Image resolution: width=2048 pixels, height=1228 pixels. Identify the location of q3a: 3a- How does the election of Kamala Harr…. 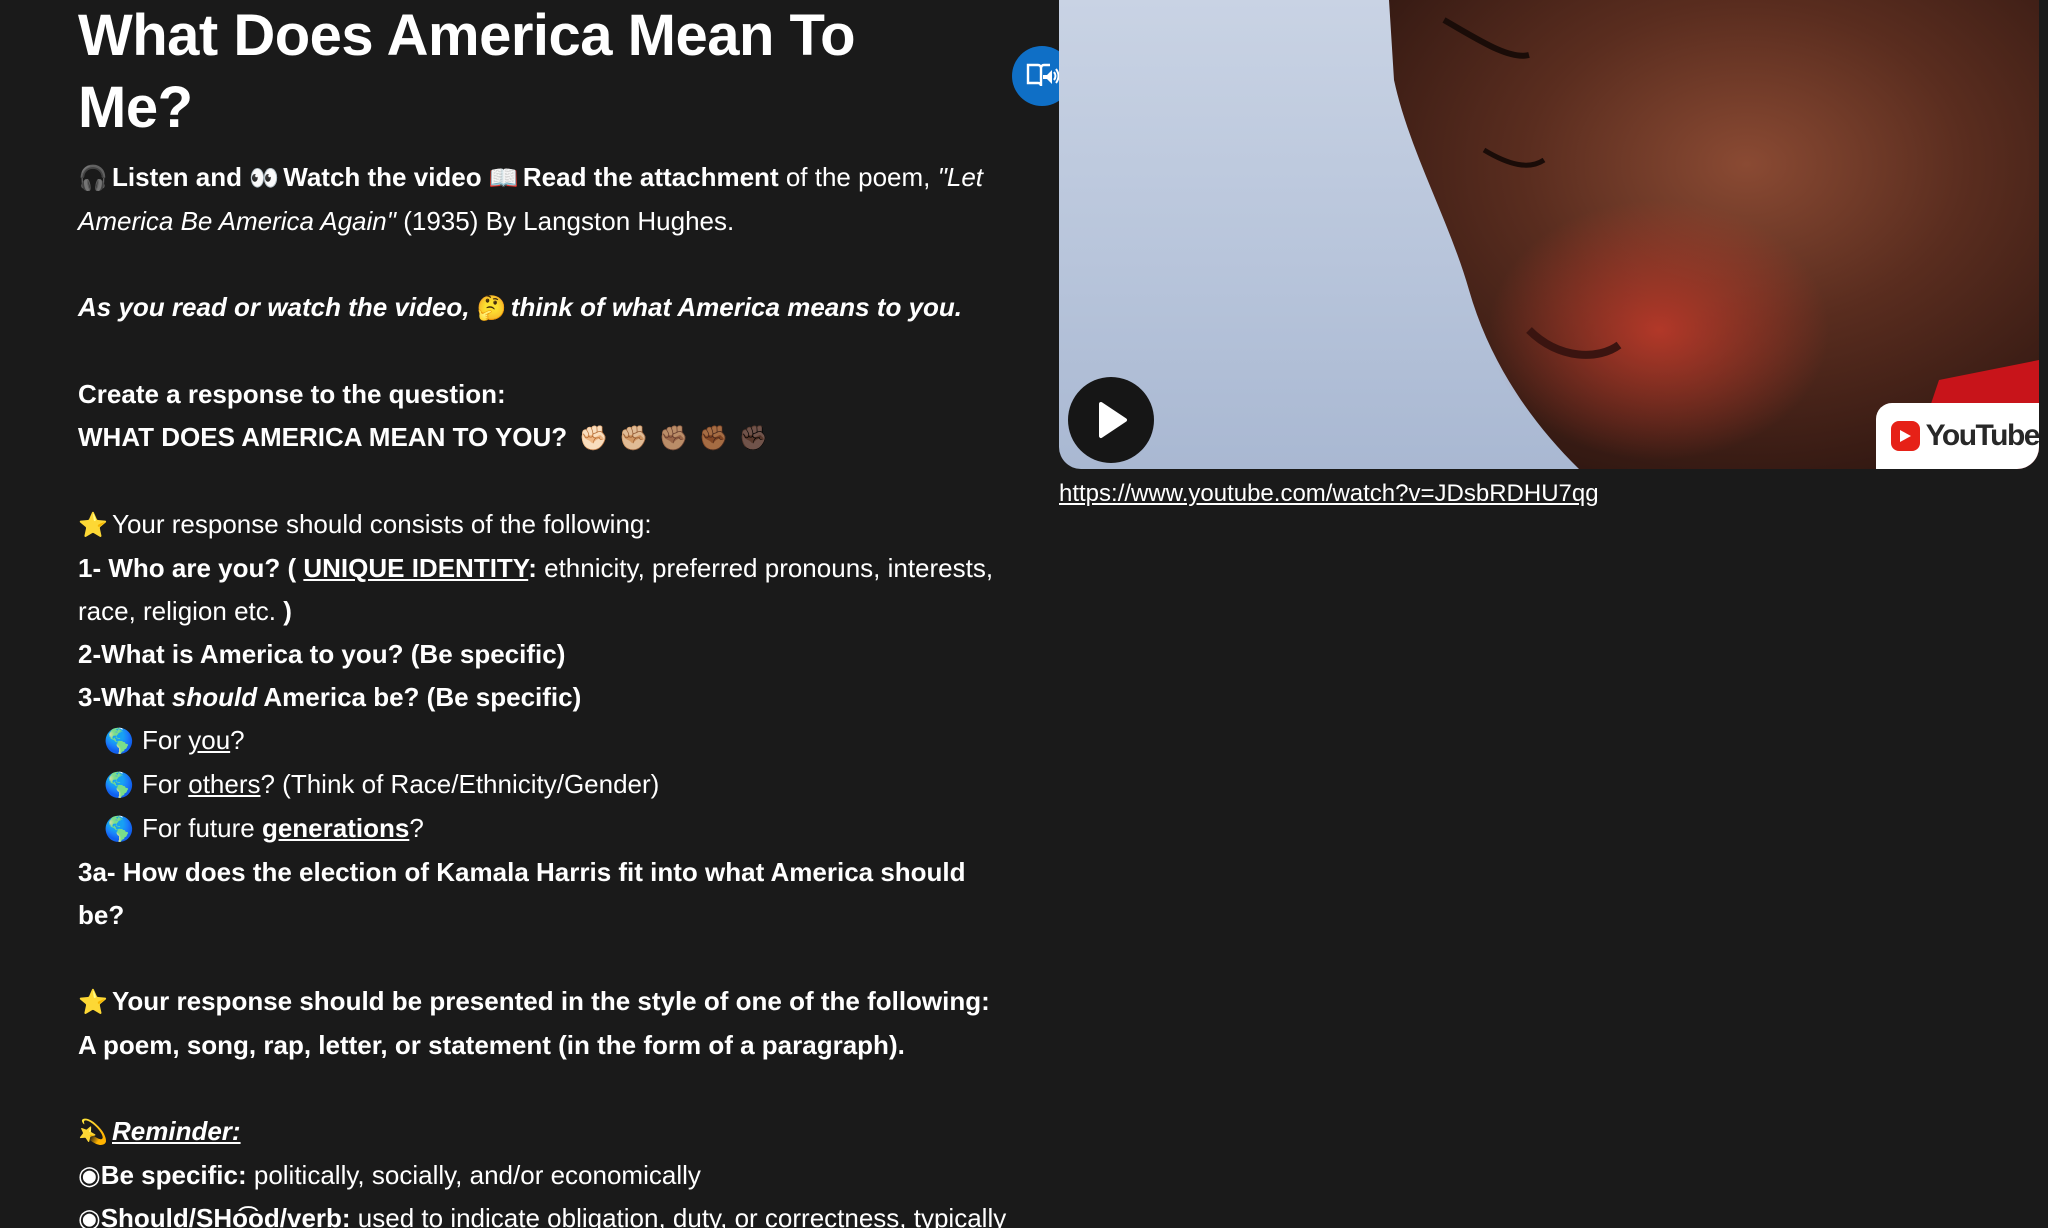
(522, 893).